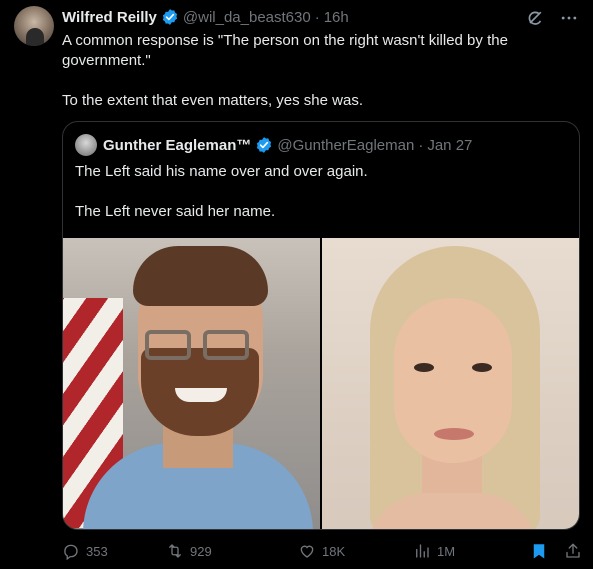  I want to click on tweet-header: Wilfred Reilly @wil_da_beast630 · 16h, so click(205, 17).